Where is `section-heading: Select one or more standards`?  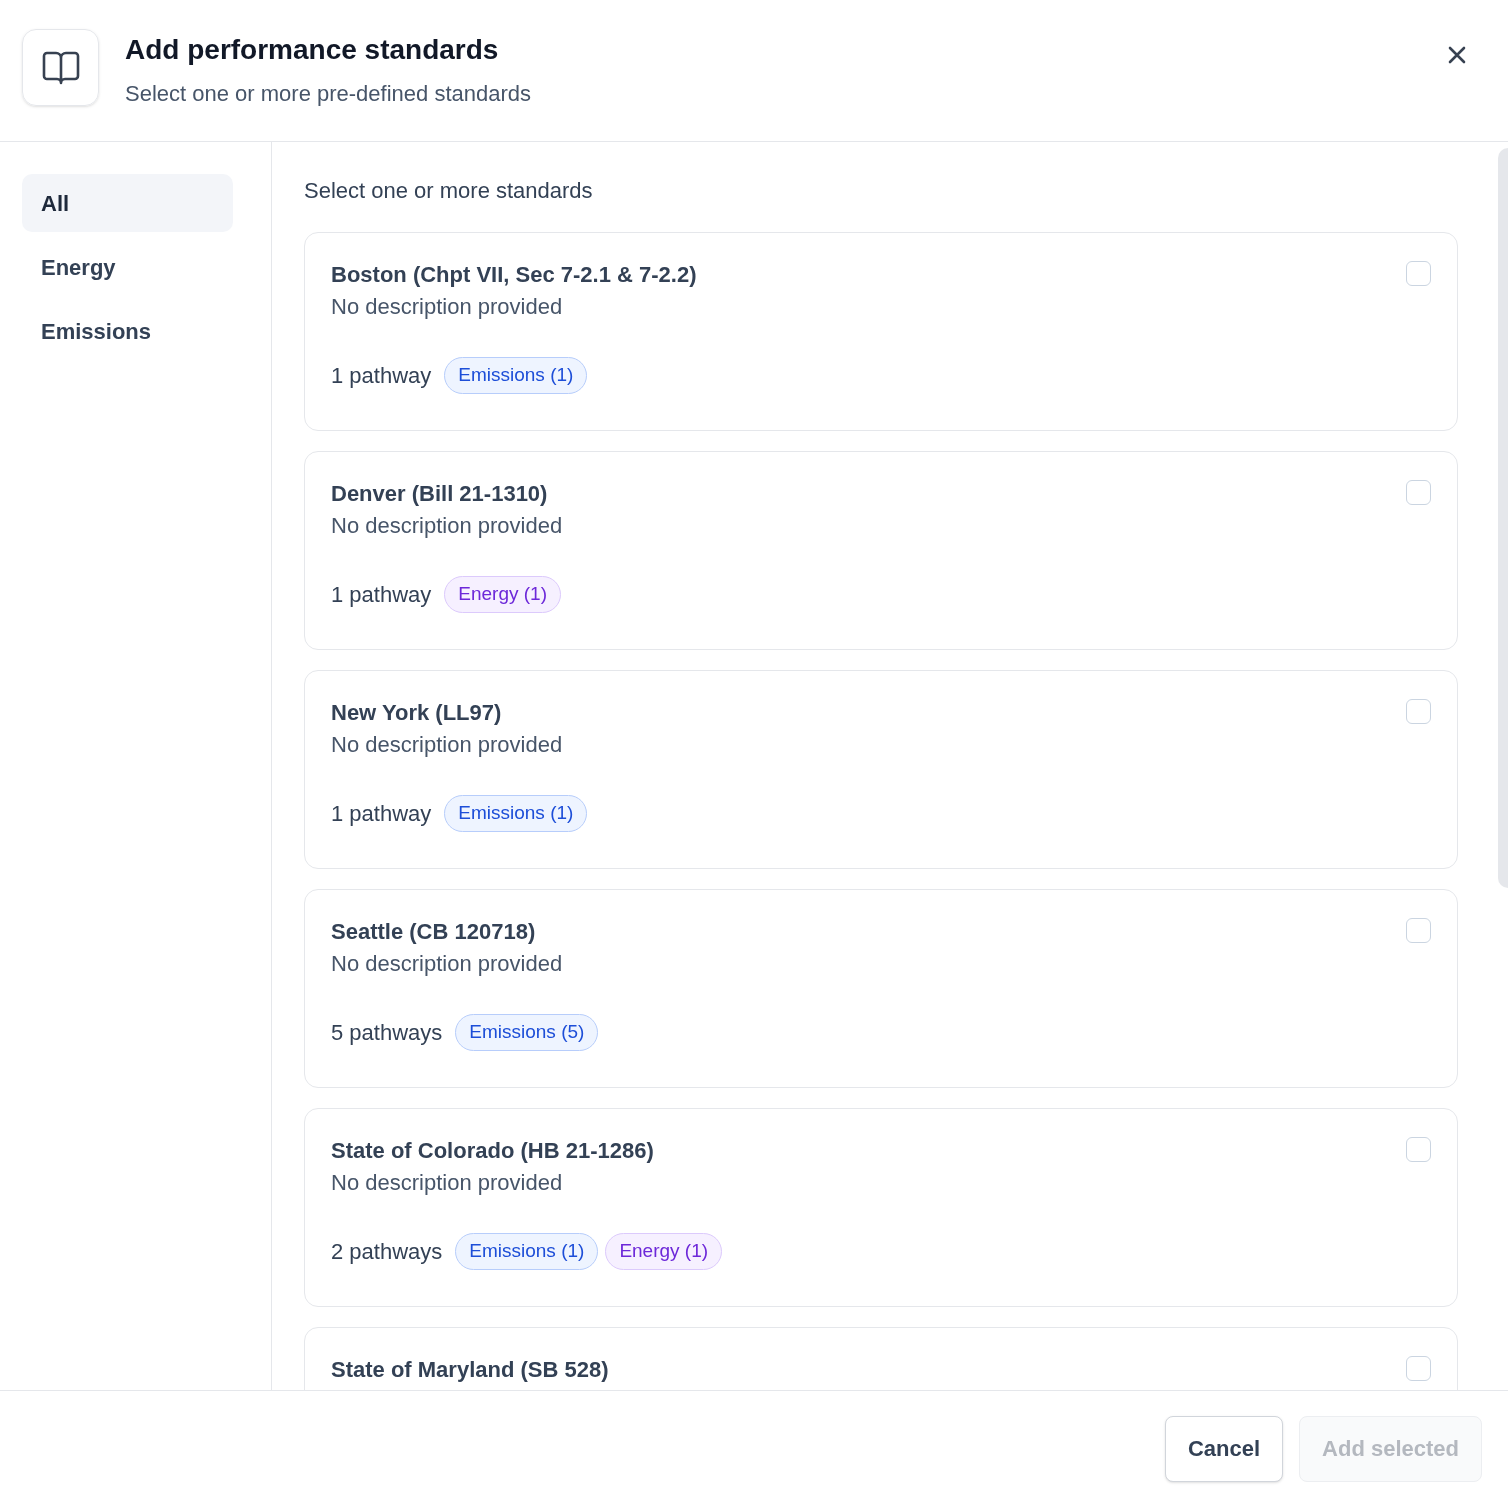
section-heading: Select one or more standards is located at coordinates (449, 191).